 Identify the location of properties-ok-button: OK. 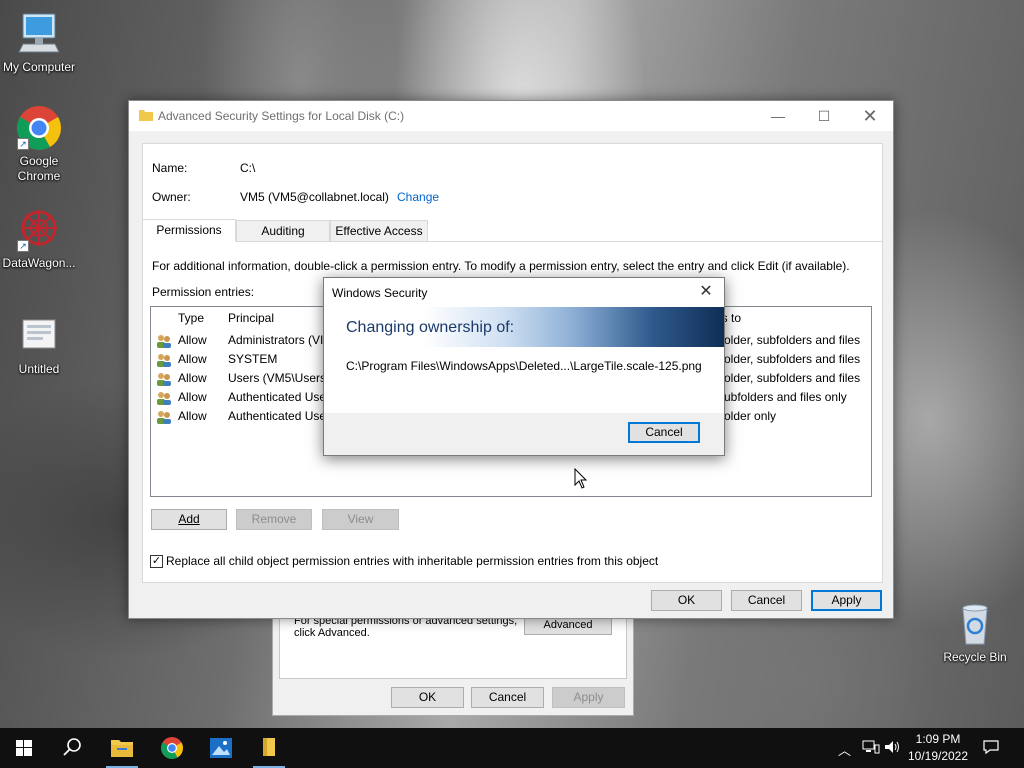
(427, 697).